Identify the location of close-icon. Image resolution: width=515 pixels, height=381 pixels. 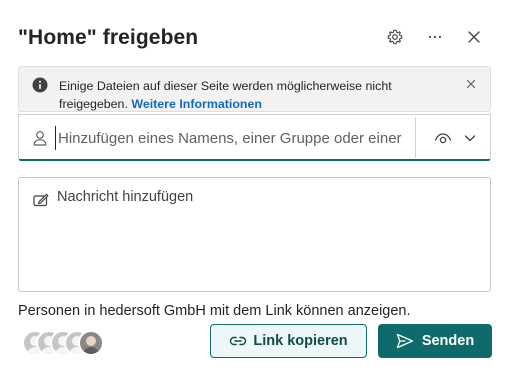
(474, 37).